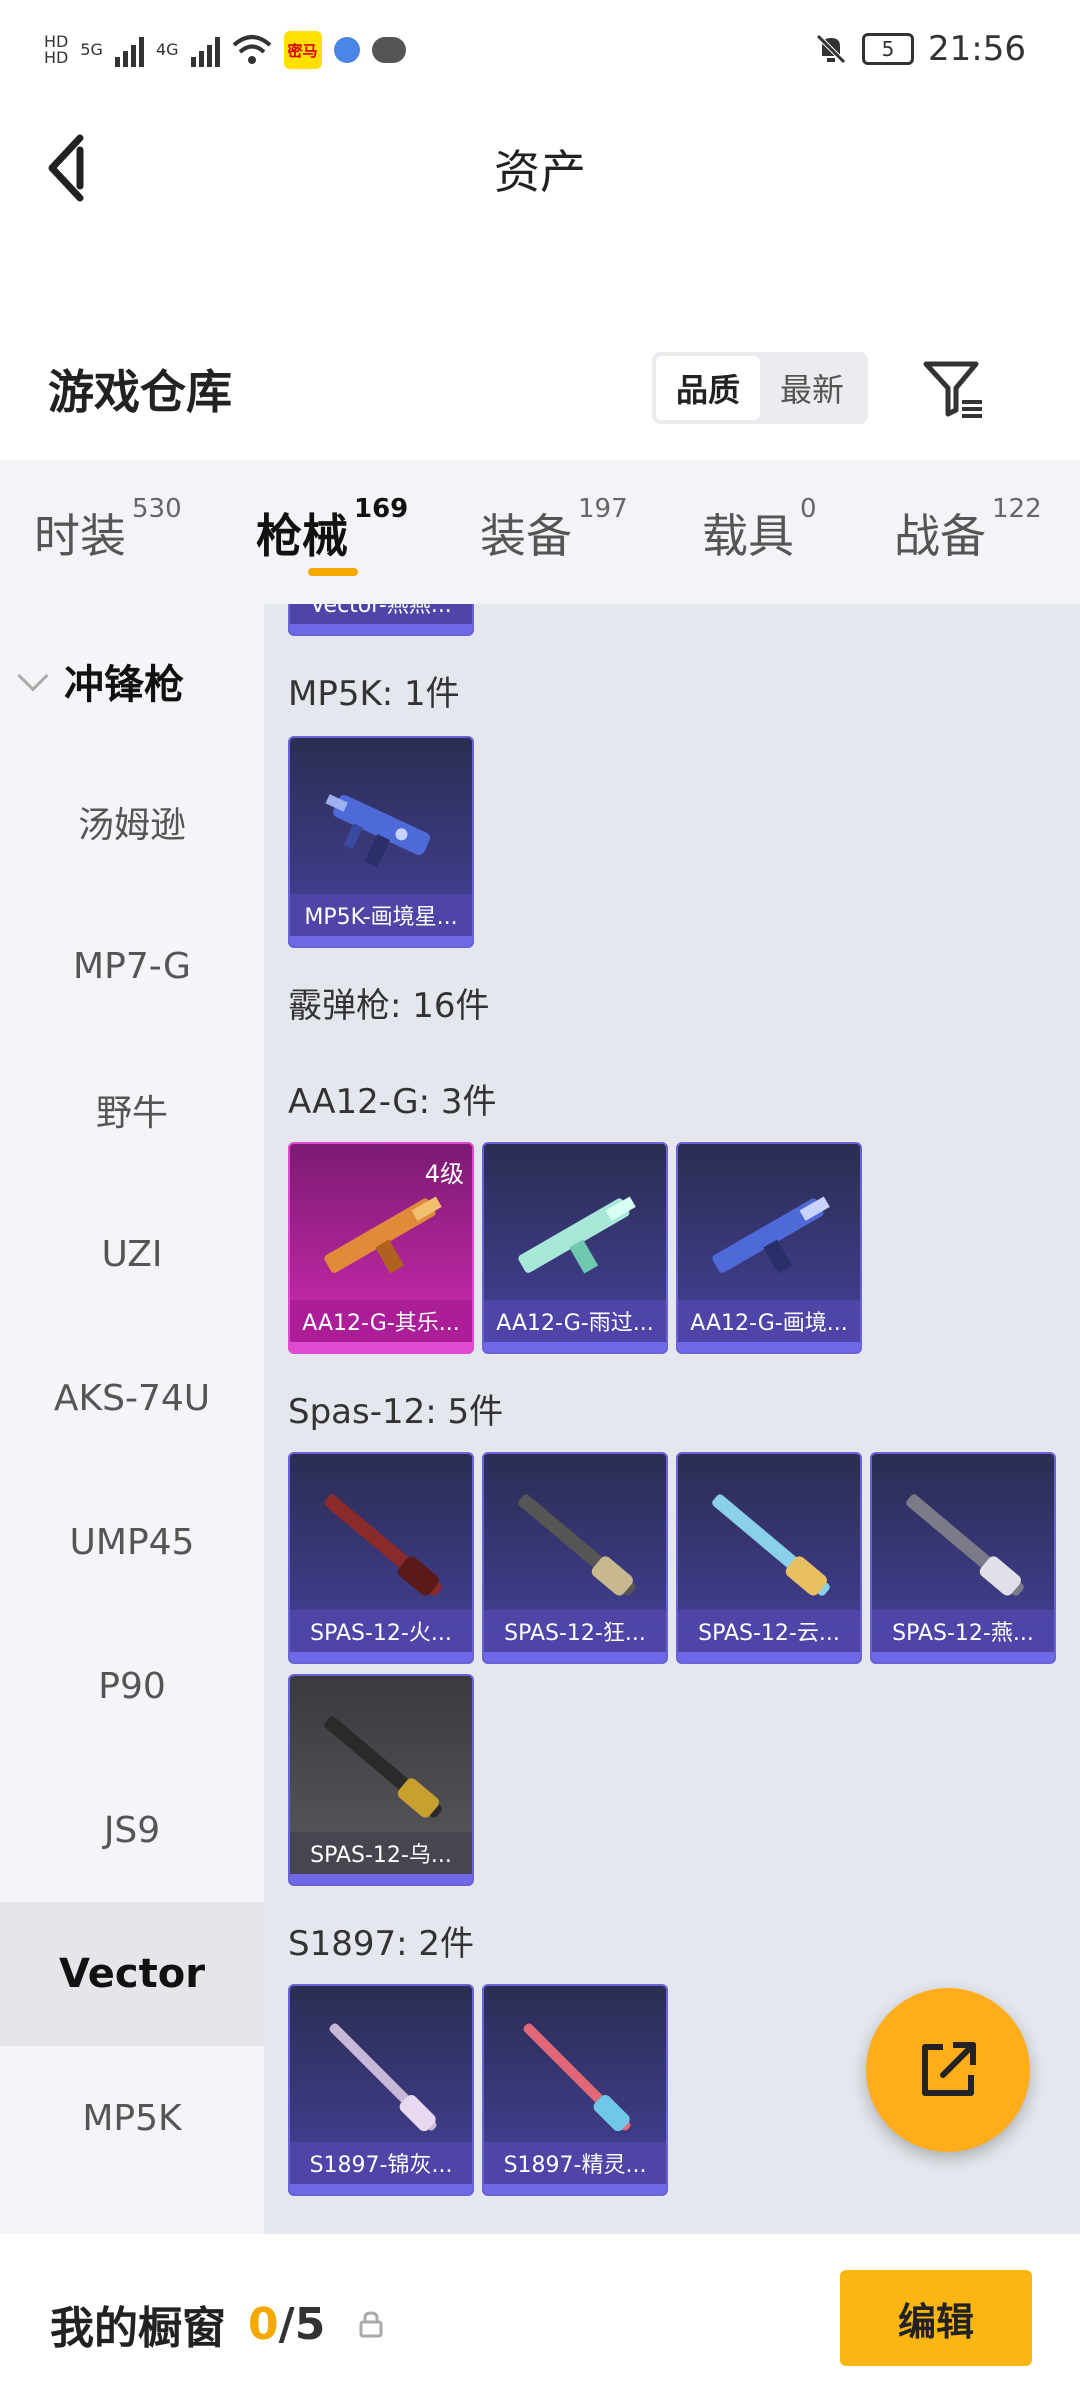 The image size is (1080, 2400). Describe the element at coordinates (132, 1974) in the screenshot. I see `sidebar-item-vector: Vector` at that location.